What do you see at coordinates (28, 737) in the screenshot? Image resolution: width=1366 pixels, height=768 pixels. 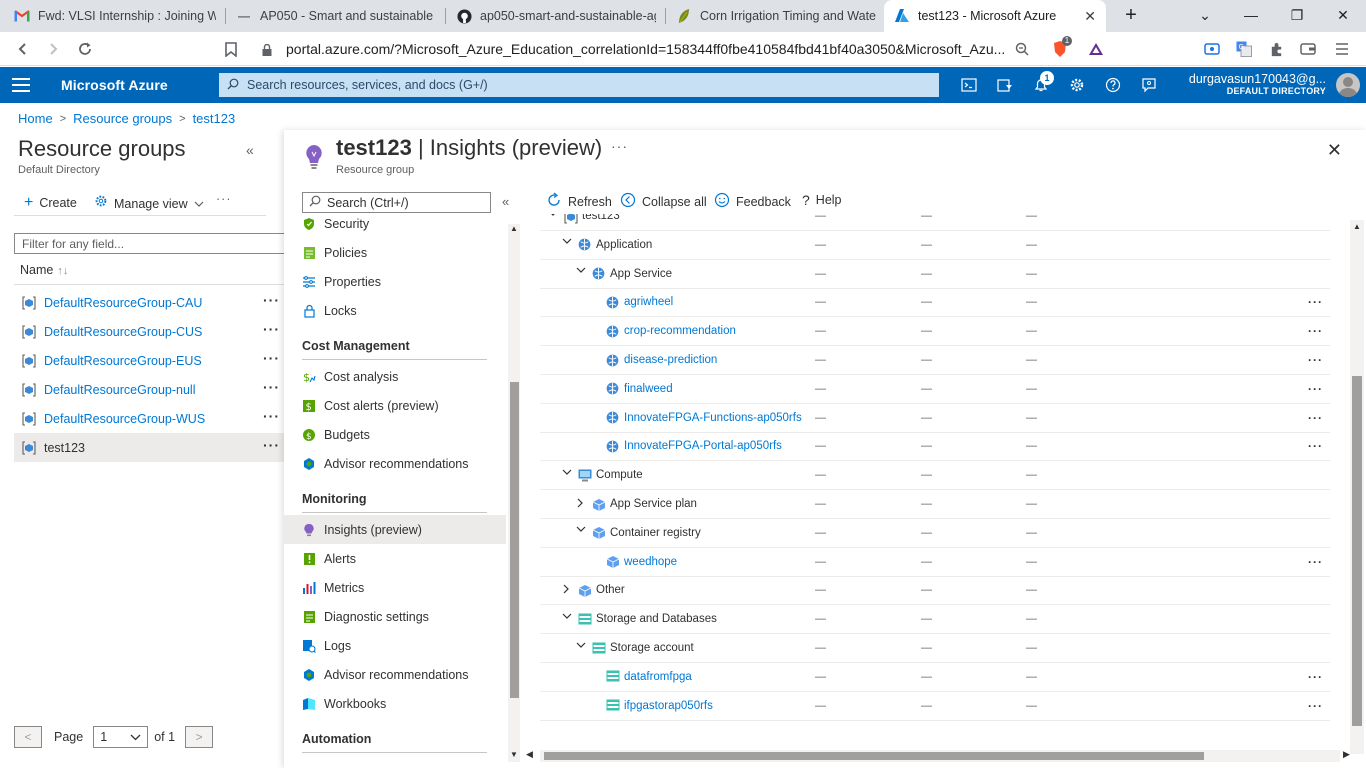 I see `previous-page-button: <` at bounding box center [28, 737].